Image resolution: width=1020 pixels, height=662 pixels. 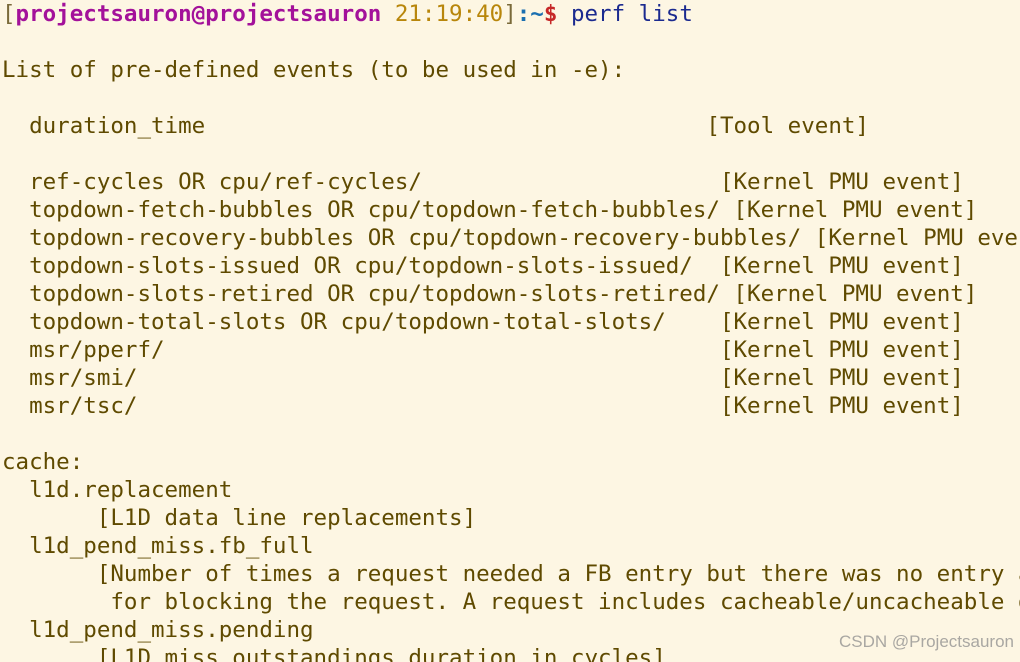 I want to click on event-line: duration_time [Tool event], so click(x=435, y=126).